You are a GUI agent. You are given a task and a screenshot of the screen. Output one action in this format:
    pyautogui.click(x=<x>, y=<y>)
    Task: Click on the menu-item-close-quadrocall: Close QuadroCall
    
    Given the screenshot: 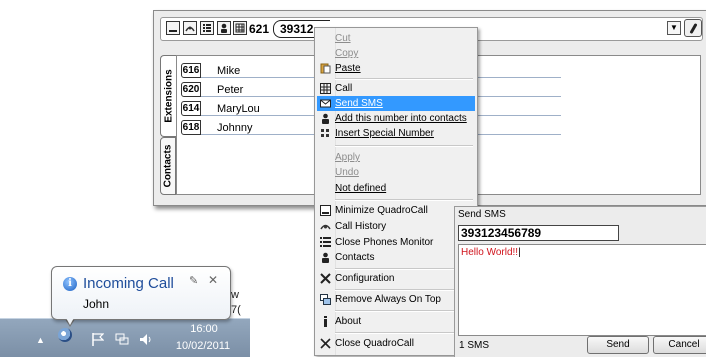 What is the action you would take?
    pyautogui.click(x=396, y=343)
    